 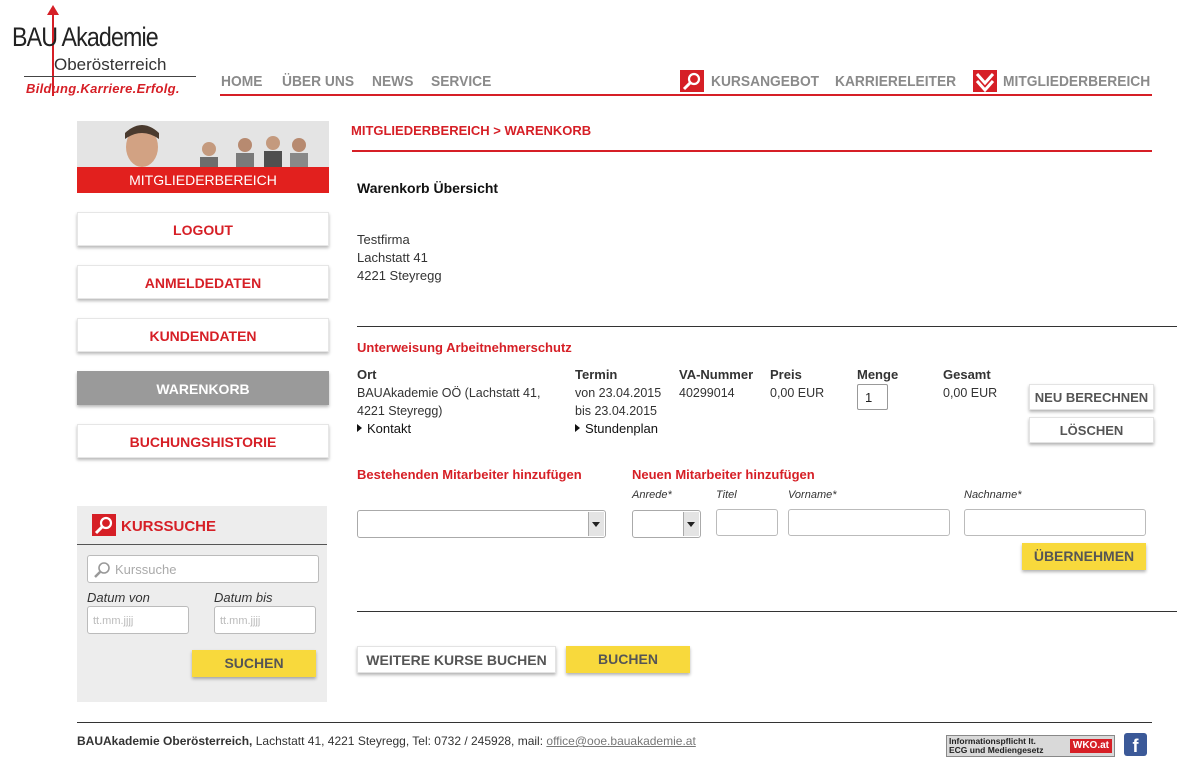 I want to click on course-search-divider, so click(x=202, y=544).